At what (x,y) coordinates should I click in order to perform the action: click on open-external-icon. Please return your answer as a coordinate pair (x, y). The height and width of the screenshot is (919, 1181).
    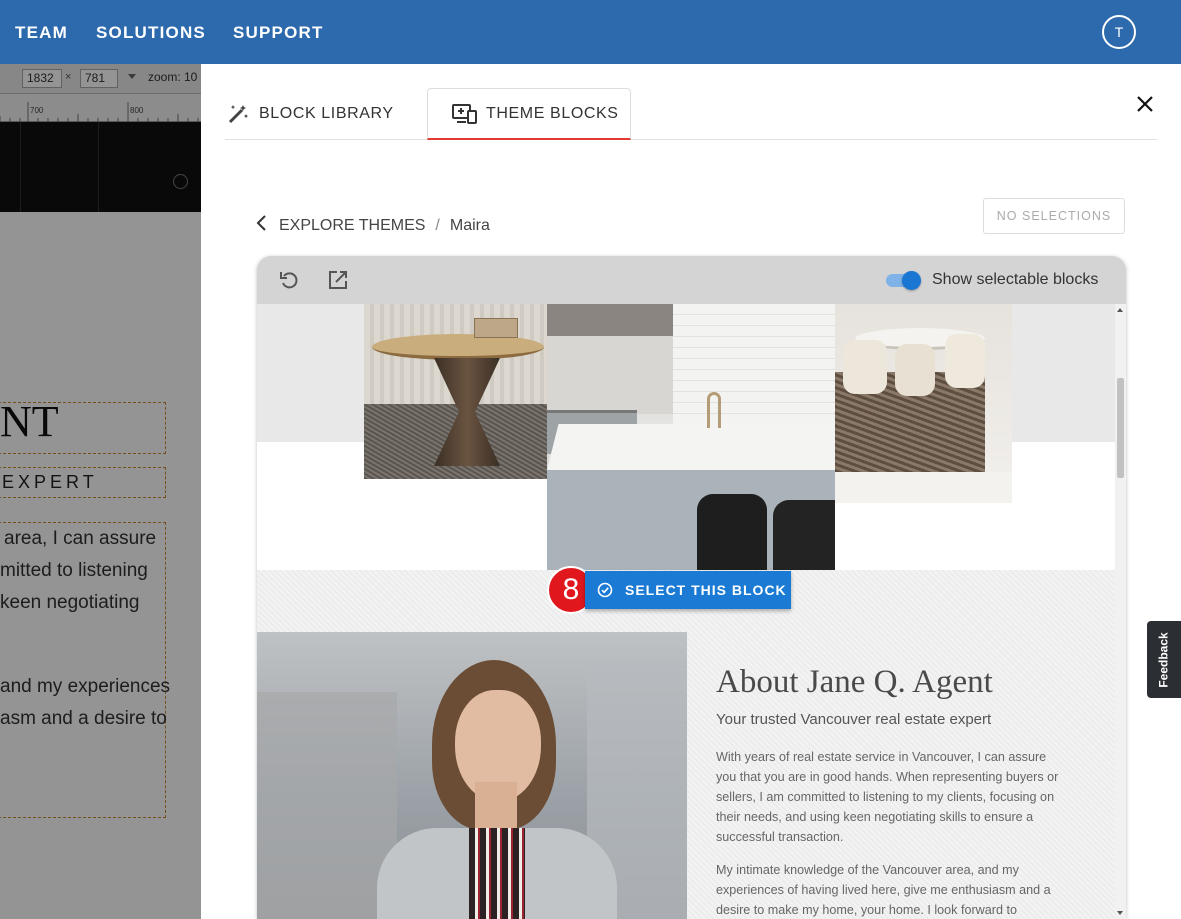
    Looking at the image, I should click on (338, 280).